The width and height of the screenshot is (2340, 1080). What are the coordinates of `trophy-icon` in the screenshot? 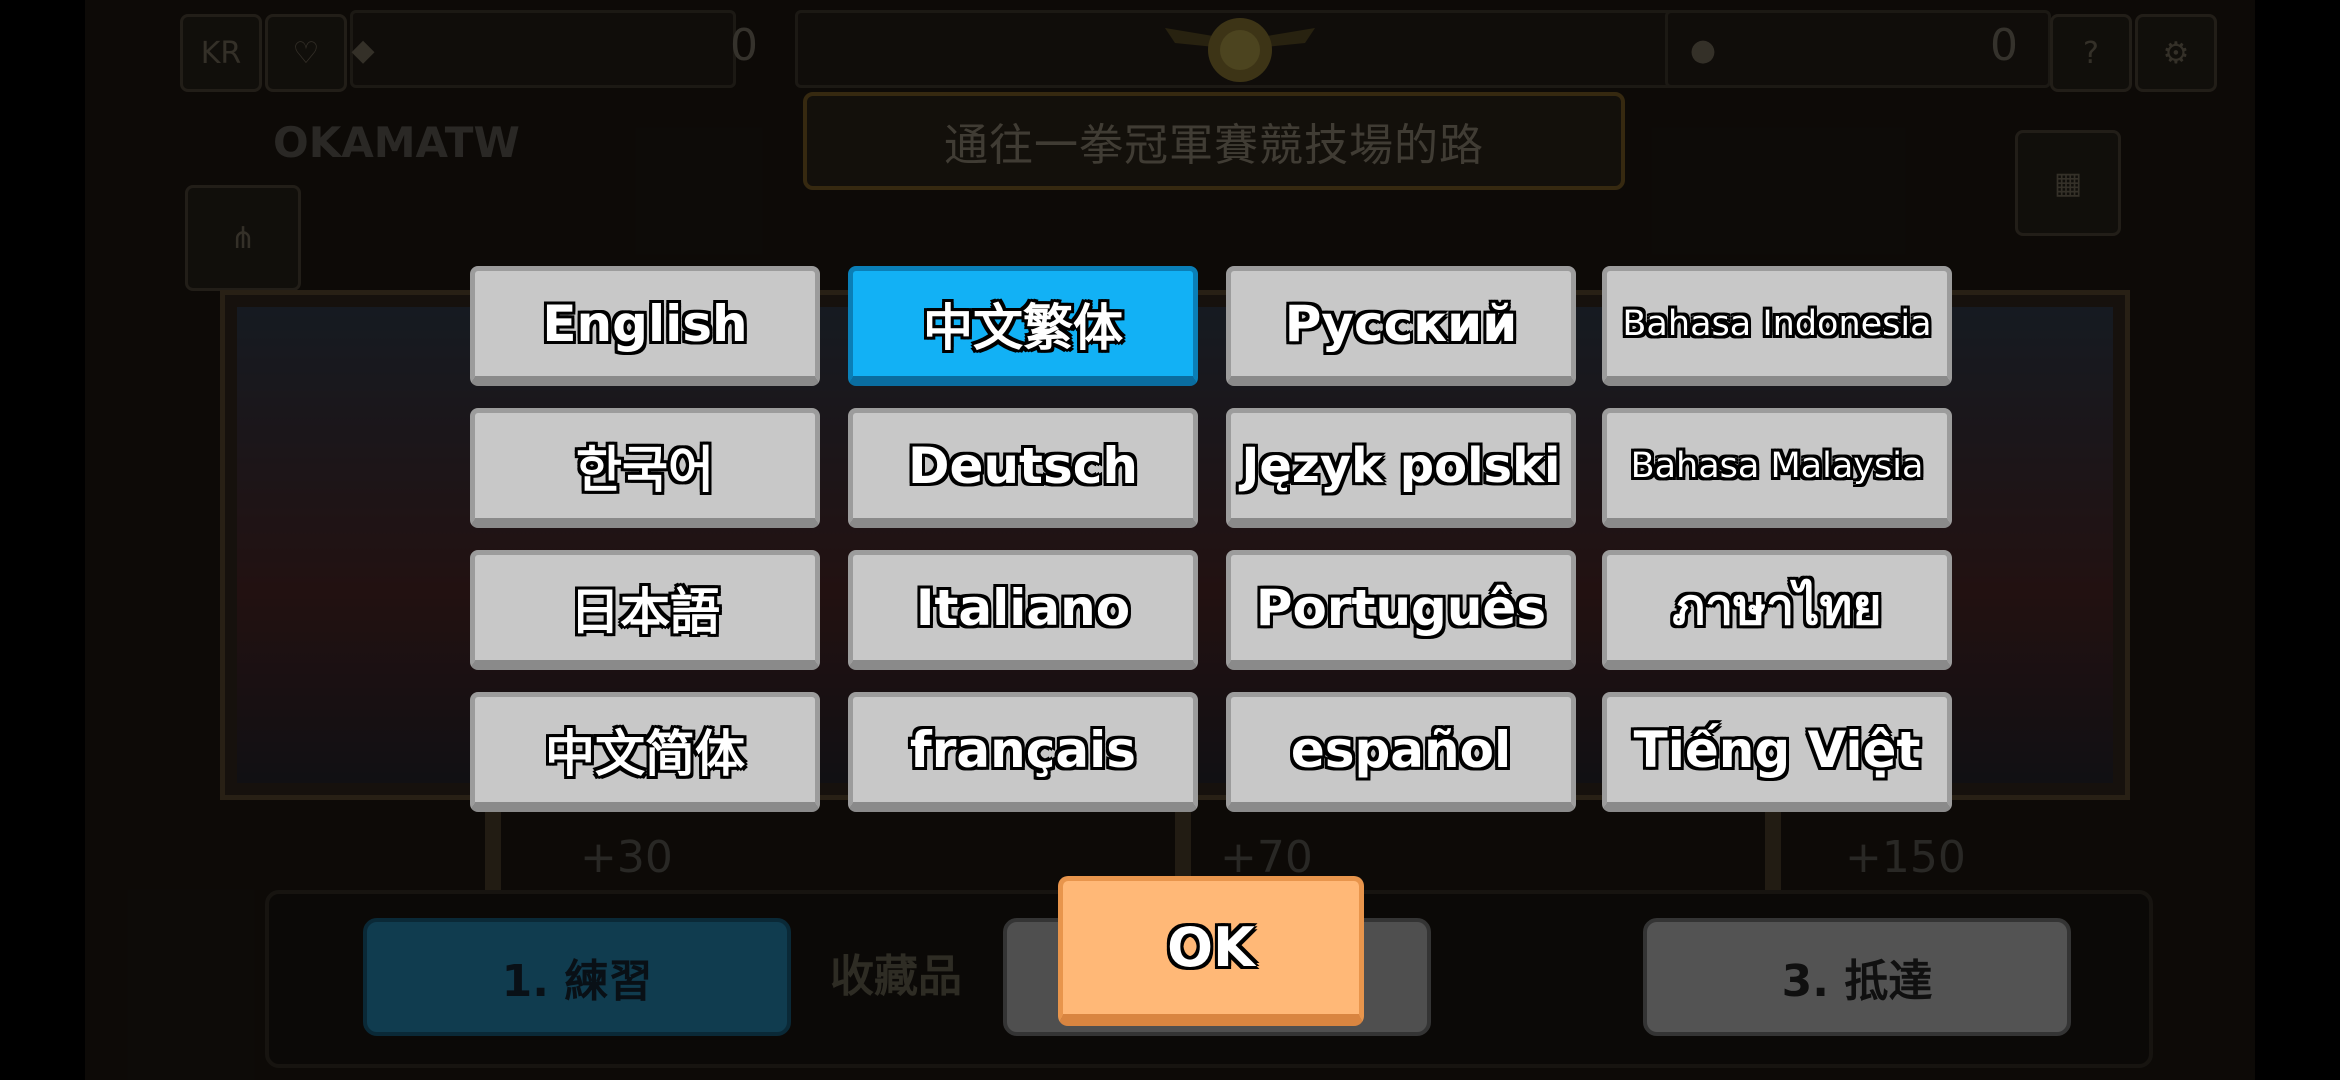 It's located at (1240, 50).